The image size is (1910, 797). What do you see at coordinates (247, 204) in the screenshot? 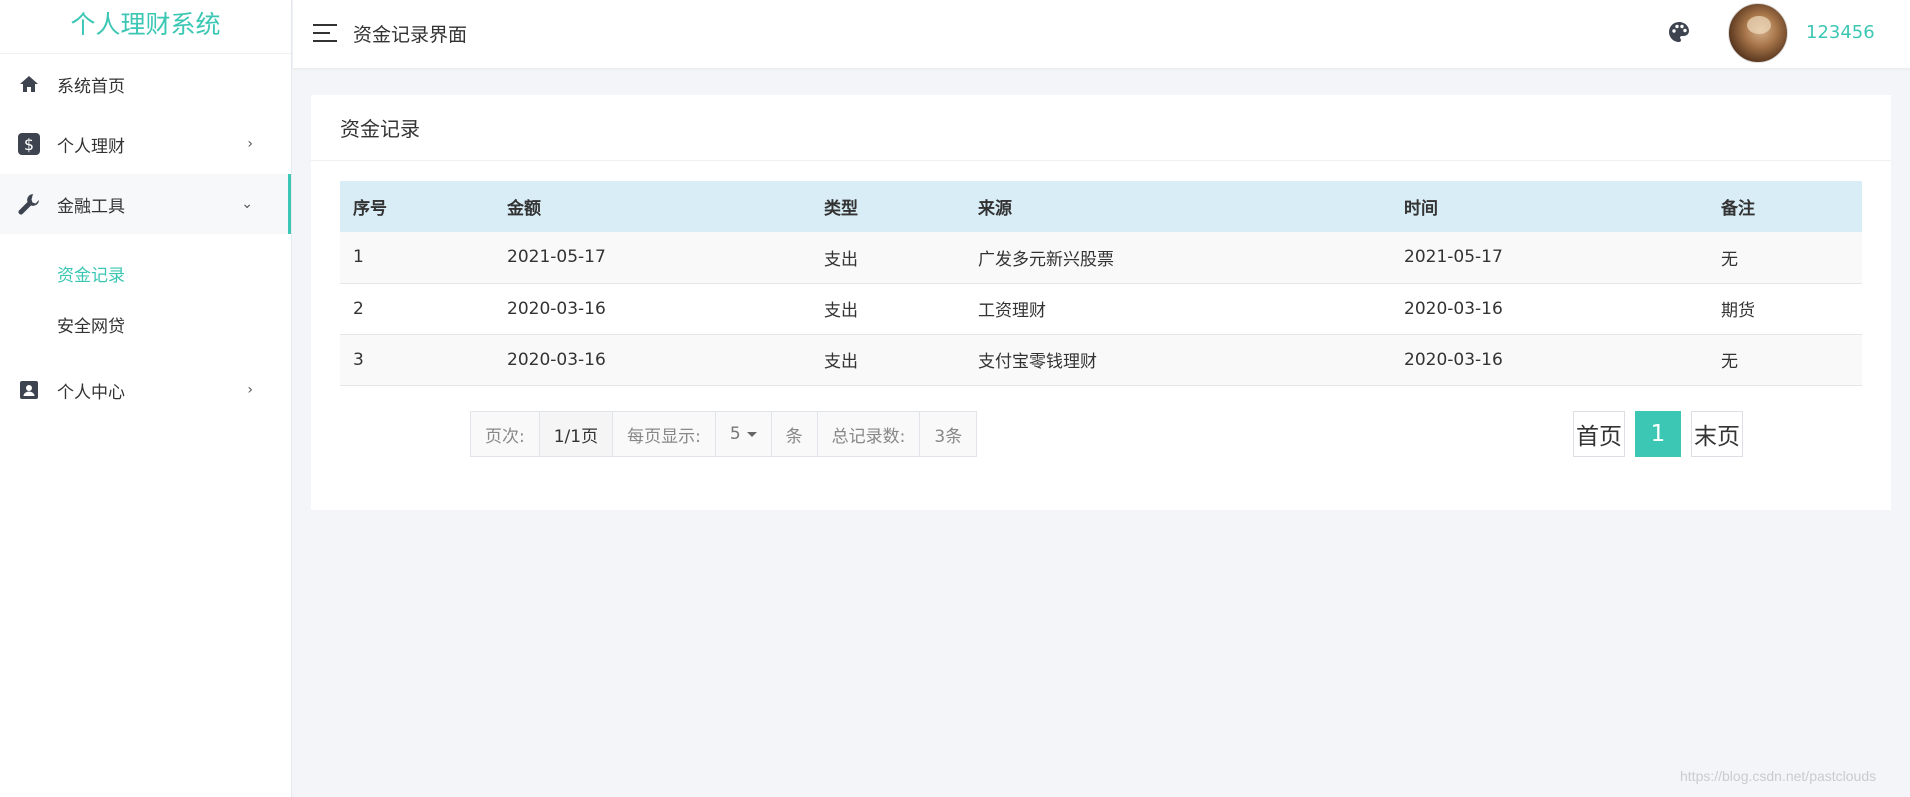
I see `chevron-down-icon: ⌄` at bounding box center [247, 204].